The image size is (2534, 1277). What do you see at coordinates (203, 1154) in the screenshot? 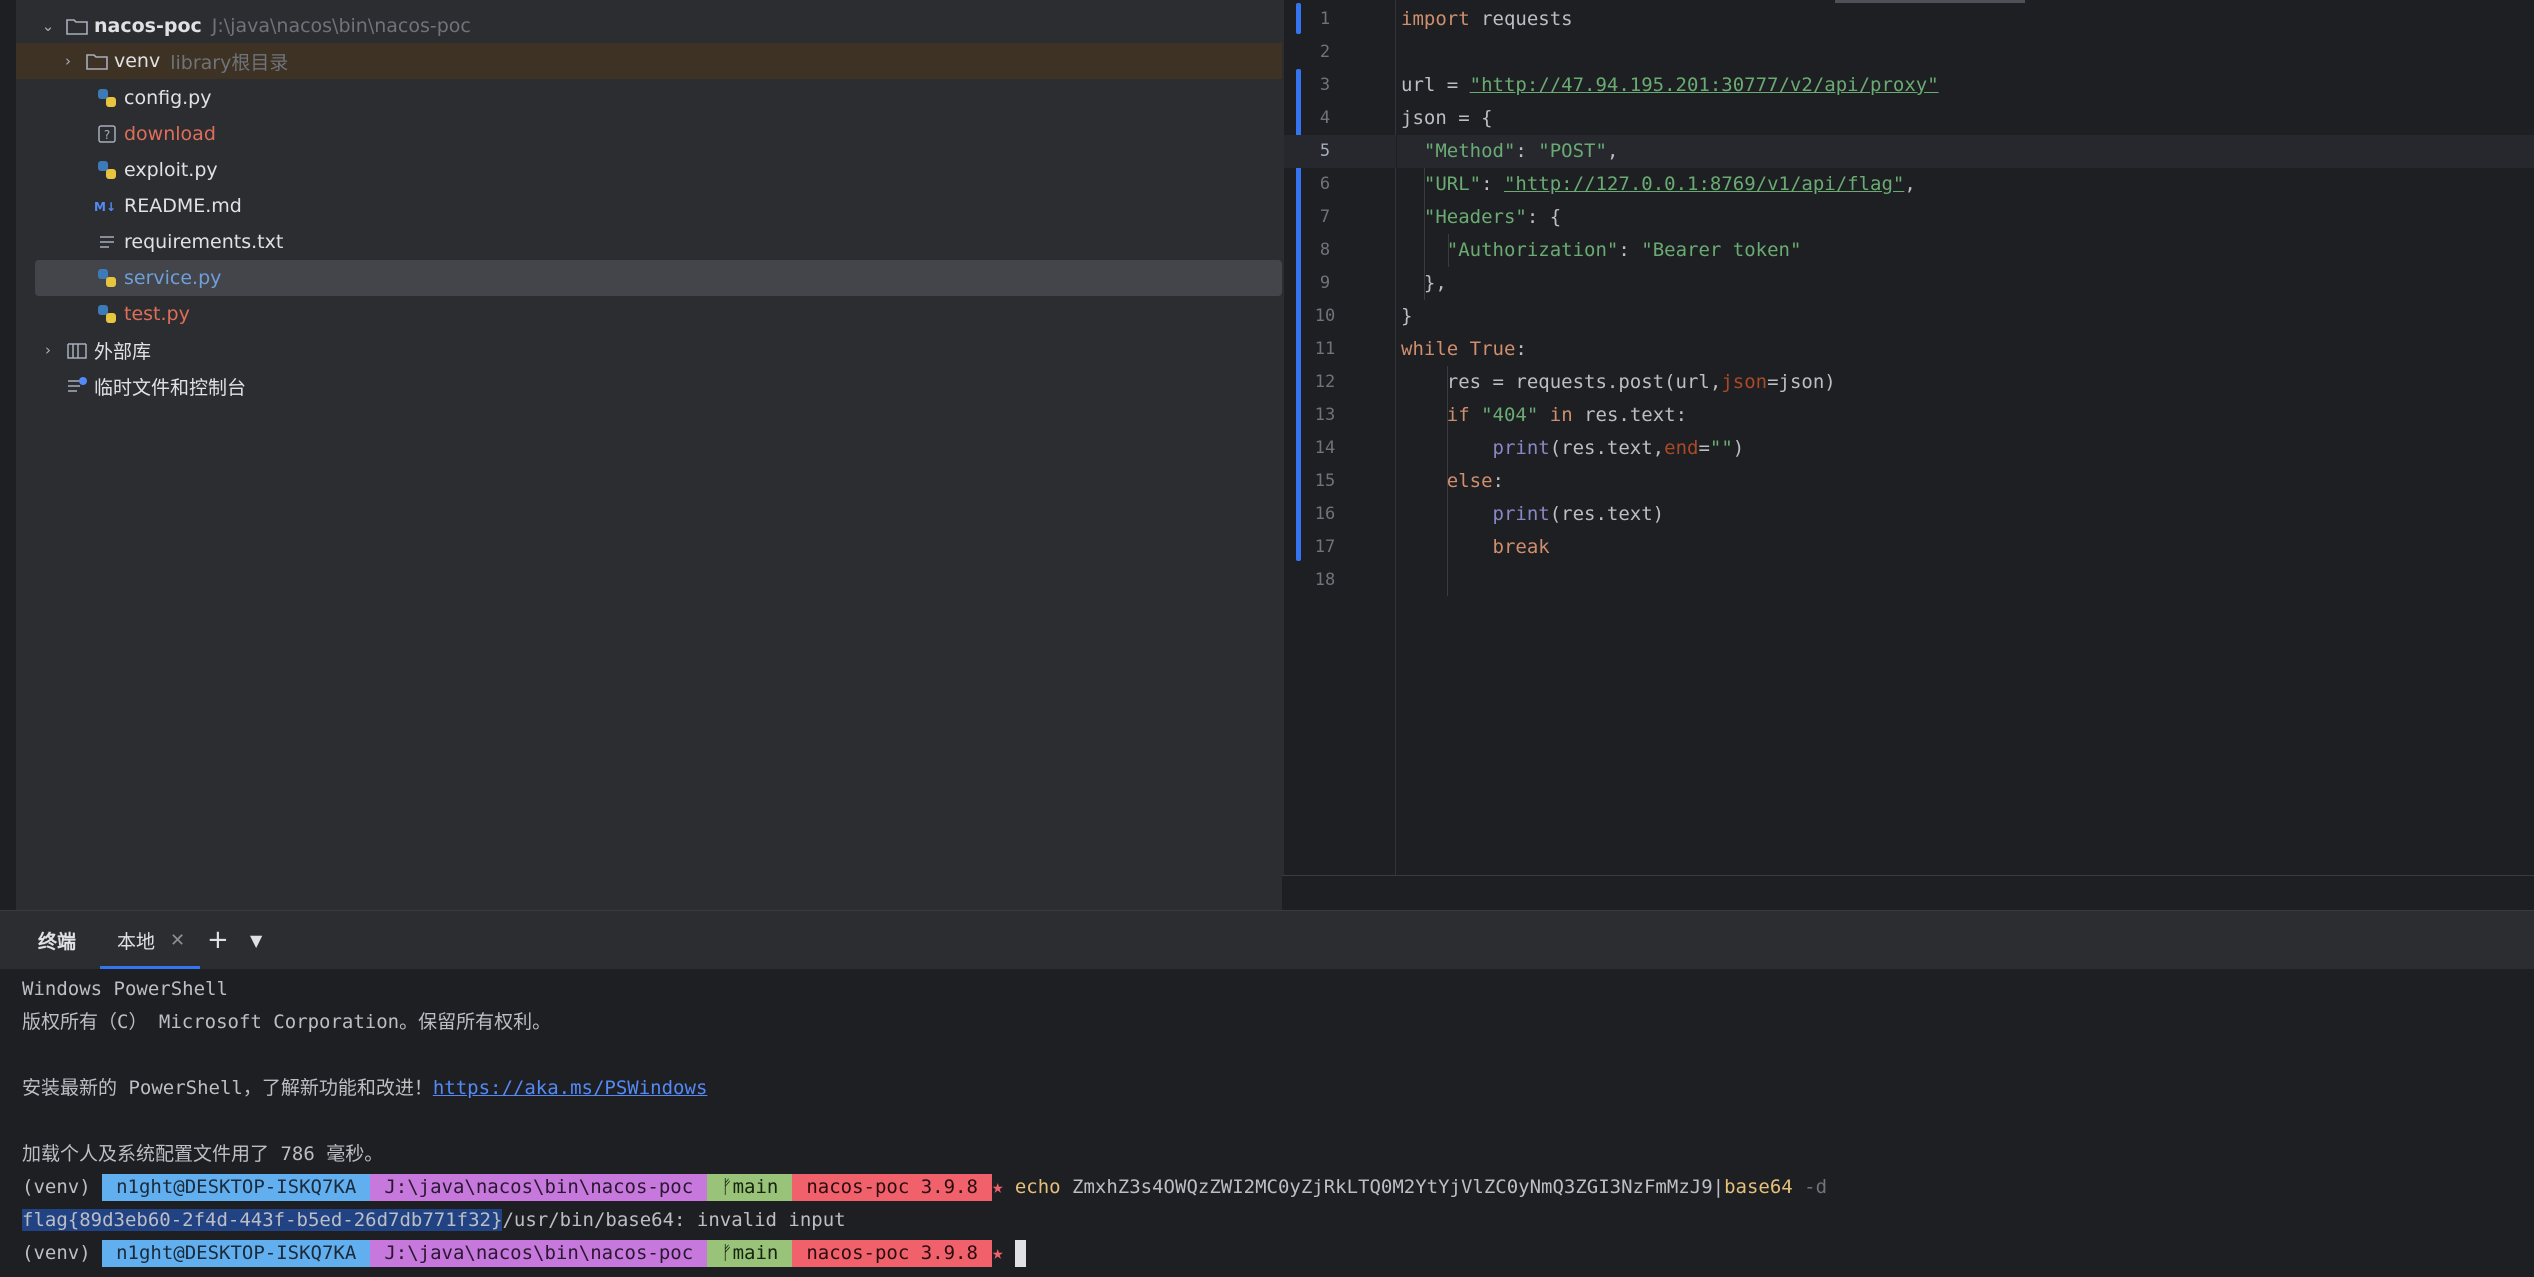
I see `terminal-line: 加载个人及系统配置文件用了 786 毫秒。` at bounding box center [203, 1154].